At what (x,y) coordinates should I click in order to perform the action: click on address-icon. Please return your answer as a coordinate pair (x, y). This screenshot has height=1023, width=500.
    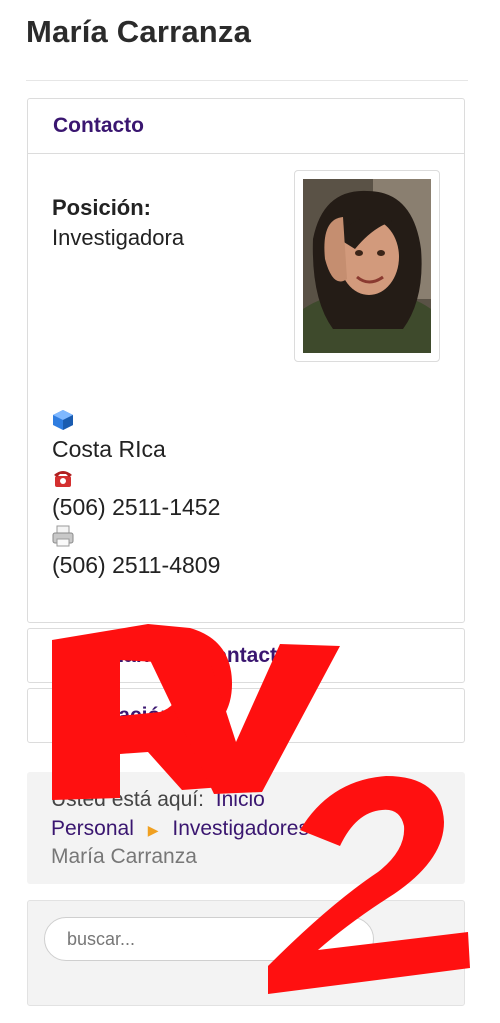
    Looking at the image, I should click on (63, 420).